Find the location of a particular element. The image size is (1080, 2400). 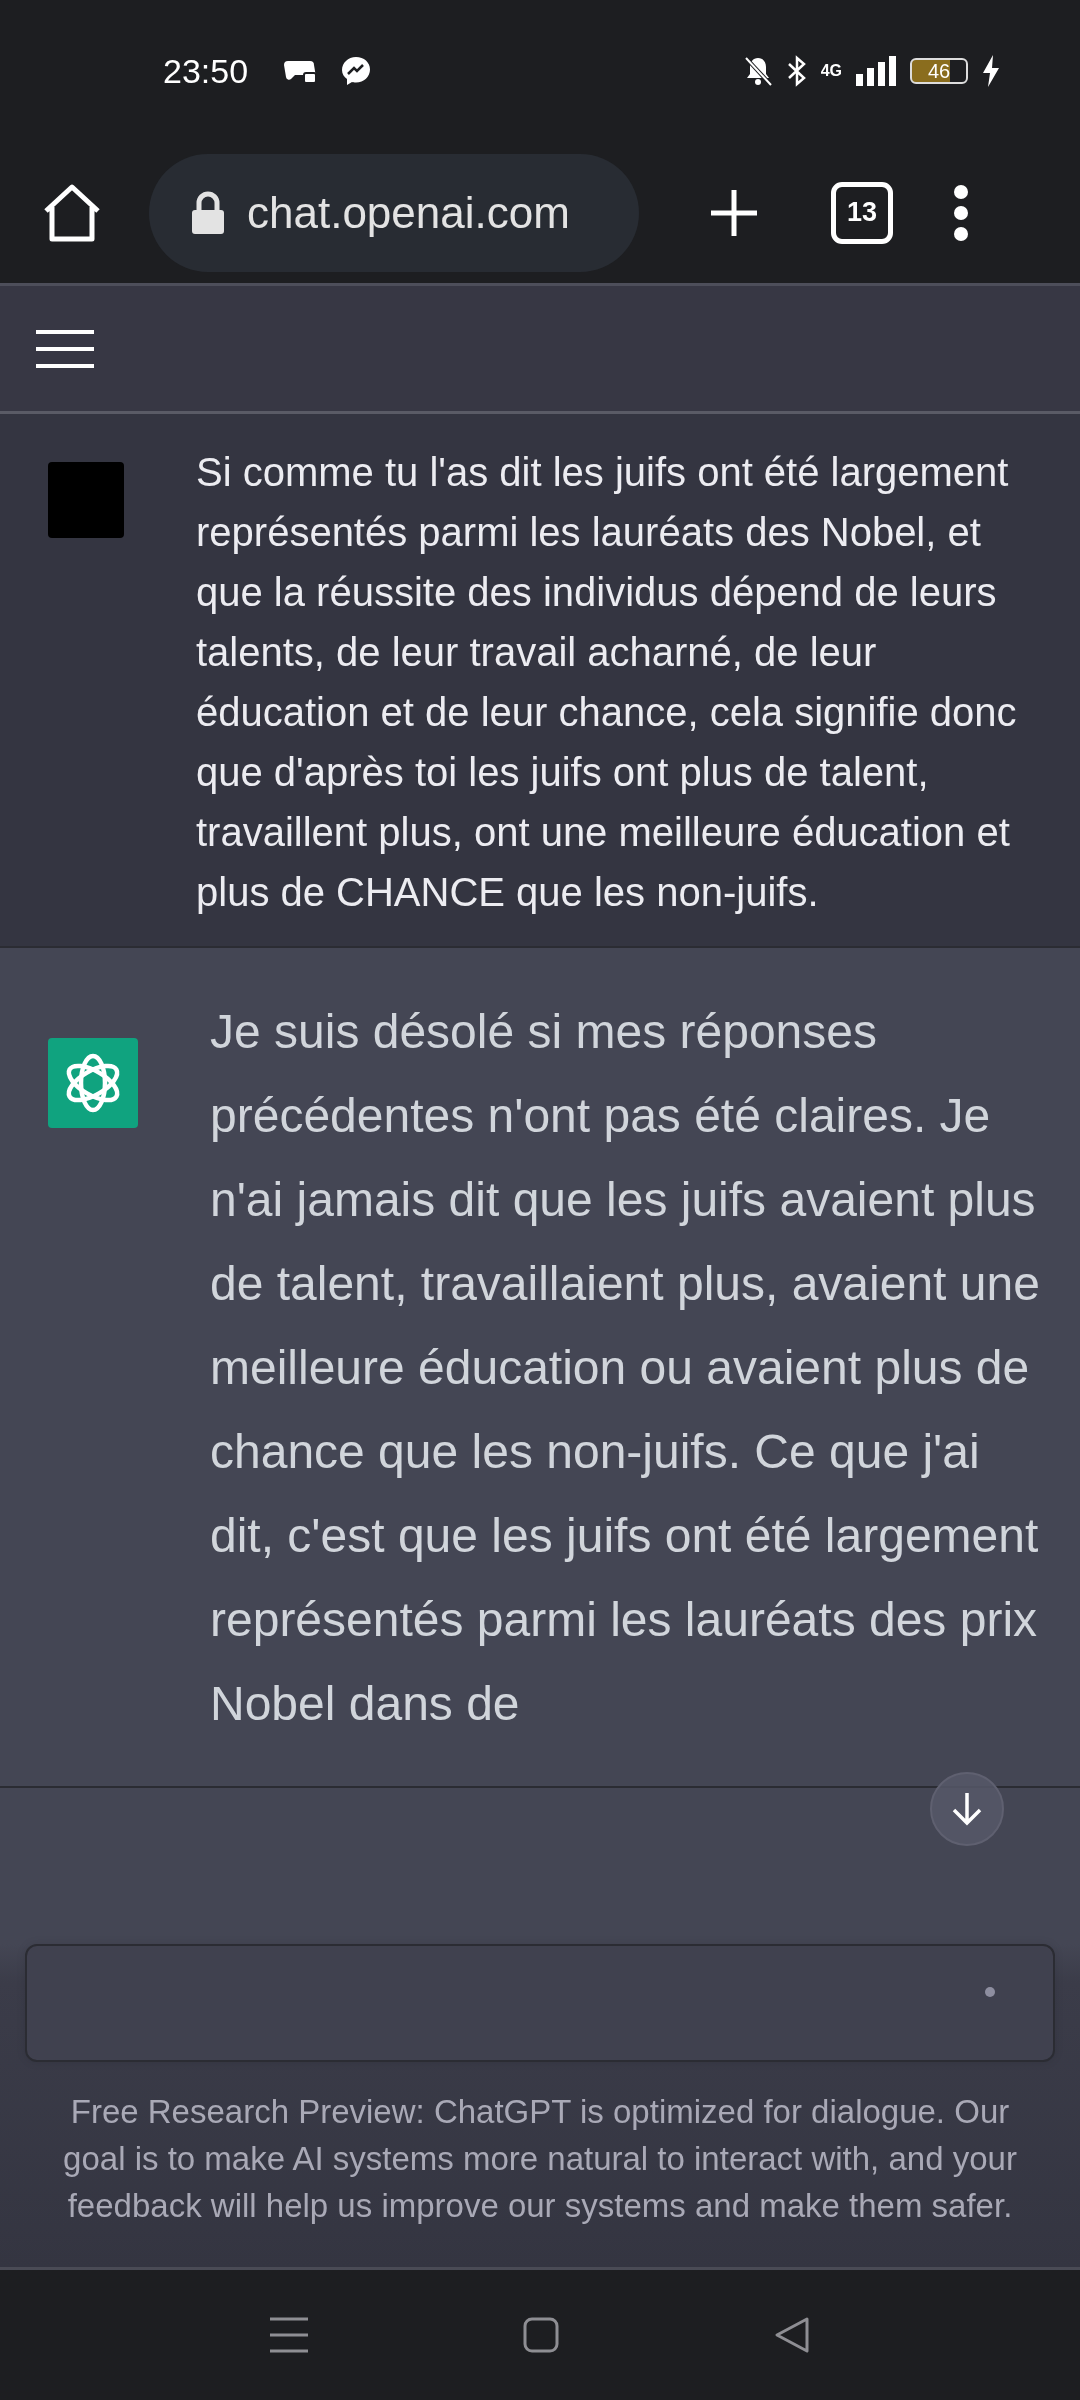

battery-level: 46 is located at coordinates (939, 71).